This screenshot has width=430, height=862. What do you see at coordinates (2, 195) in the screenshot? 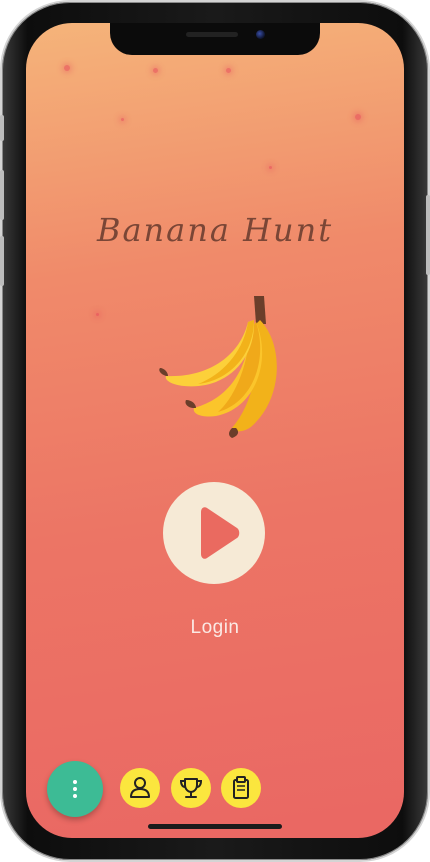
I see `volume-up-button` at bounding box center [2, 195].